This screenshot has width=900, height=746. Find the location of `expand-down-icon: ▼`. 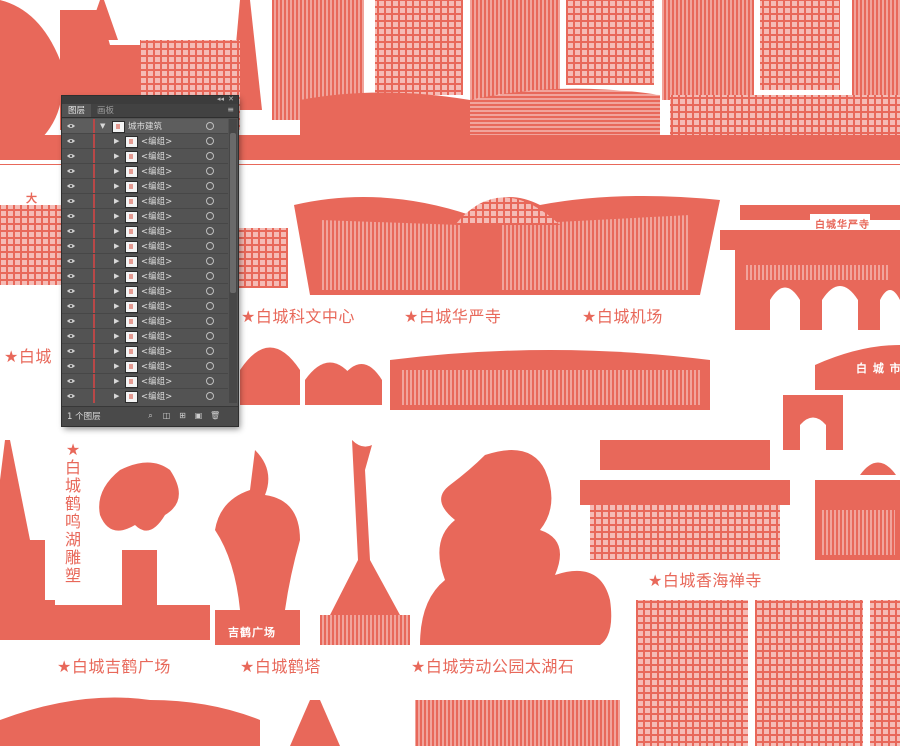

expand-down-icon: ▼ is located at coordinates (102, 126).